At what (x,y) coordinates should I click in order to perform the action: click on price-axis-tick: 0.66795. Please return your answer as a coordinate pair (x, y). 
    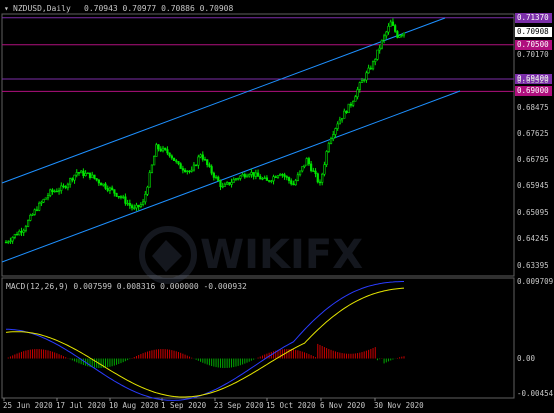
    Looking at the image, I should click on (533, 159).